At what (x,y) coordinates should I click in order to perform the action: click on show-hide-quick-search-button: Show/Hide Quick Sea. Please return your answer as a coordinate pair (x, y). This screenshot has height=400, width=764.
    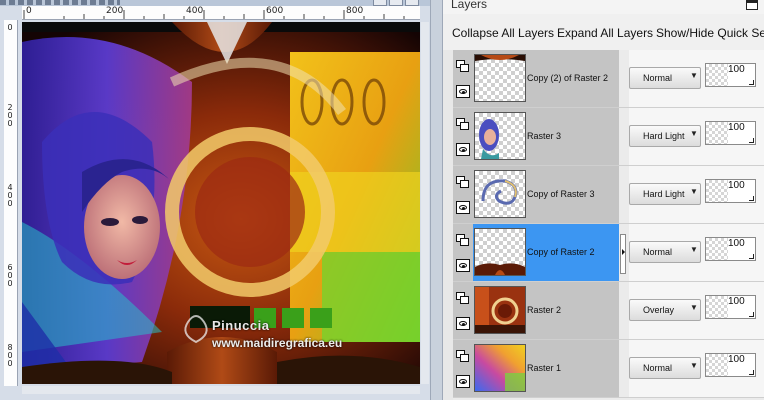
    Looking at the image, I should click on (710, 33).